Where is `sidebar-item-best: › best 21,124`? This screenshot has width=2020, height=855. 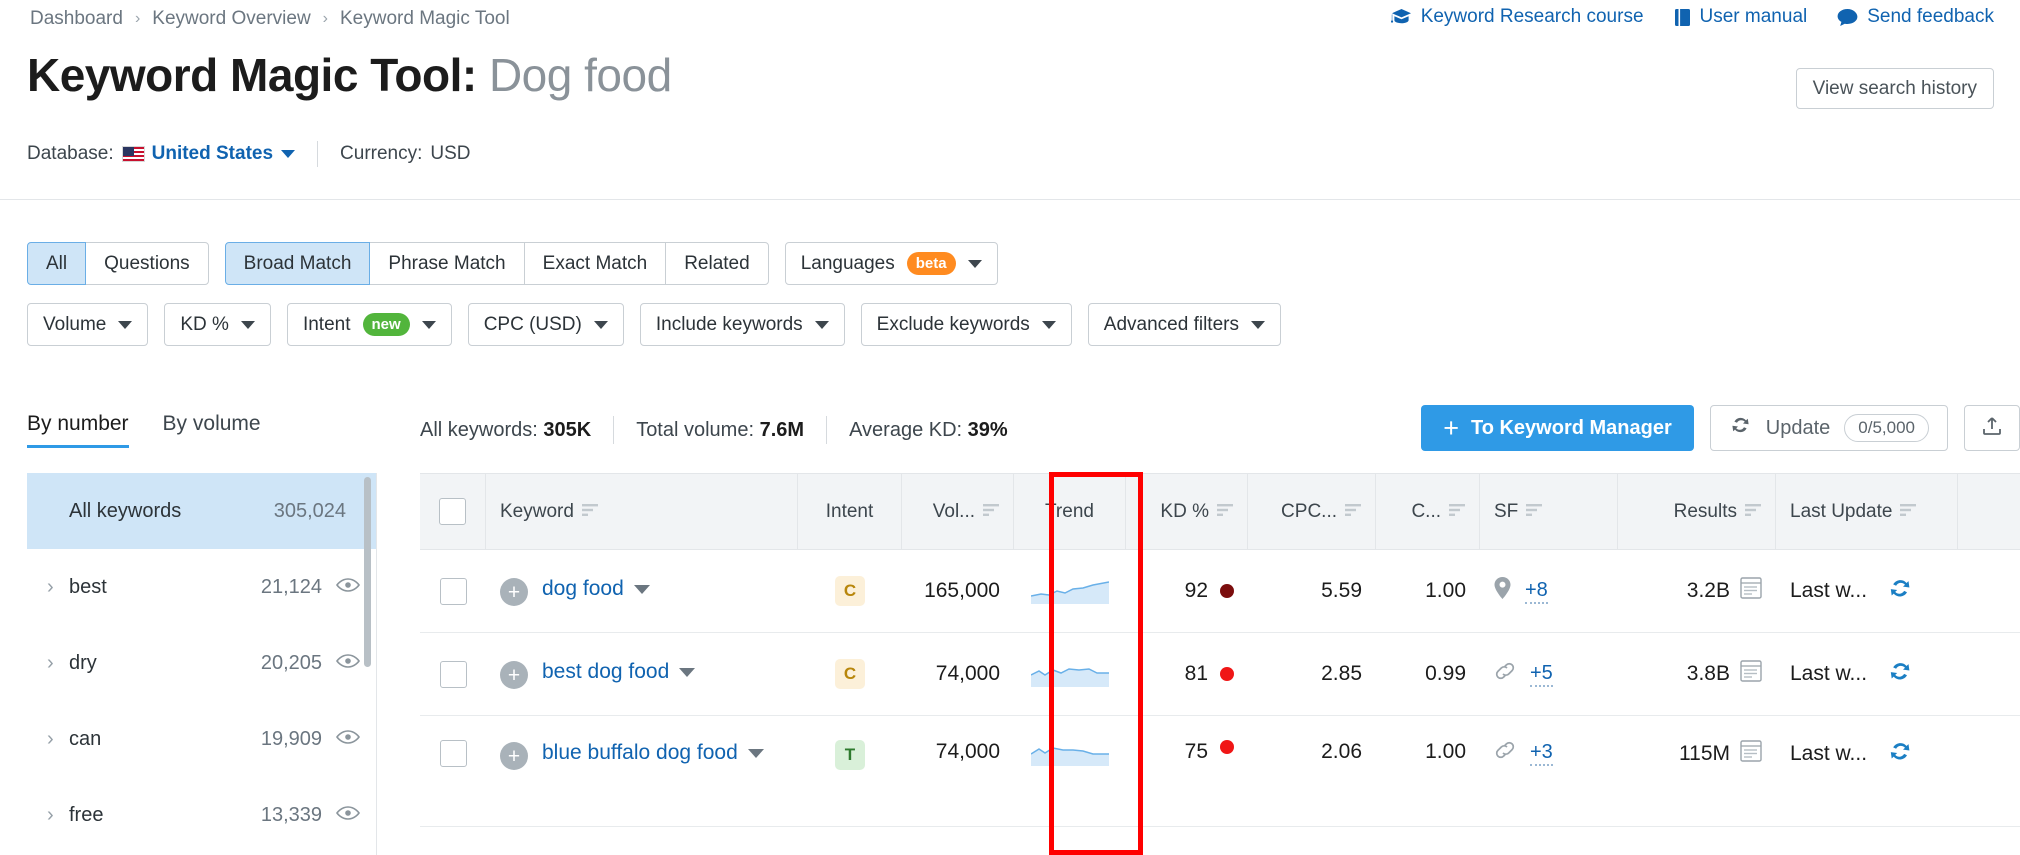
sidebar-item-best: › best 21,124 is located at coordinates (201, 587).